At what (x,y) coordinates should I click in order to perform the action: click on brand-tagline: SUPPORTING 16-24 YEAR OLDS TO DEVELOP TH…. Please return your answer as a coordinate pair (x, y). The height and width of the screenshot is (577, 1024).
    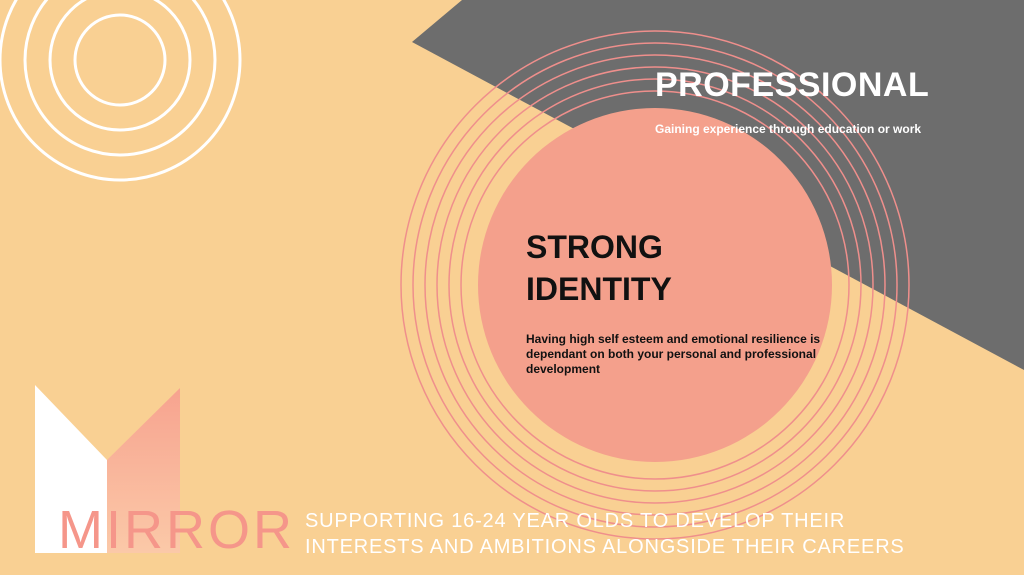
    Looking at the image, I should click on (605, 534).